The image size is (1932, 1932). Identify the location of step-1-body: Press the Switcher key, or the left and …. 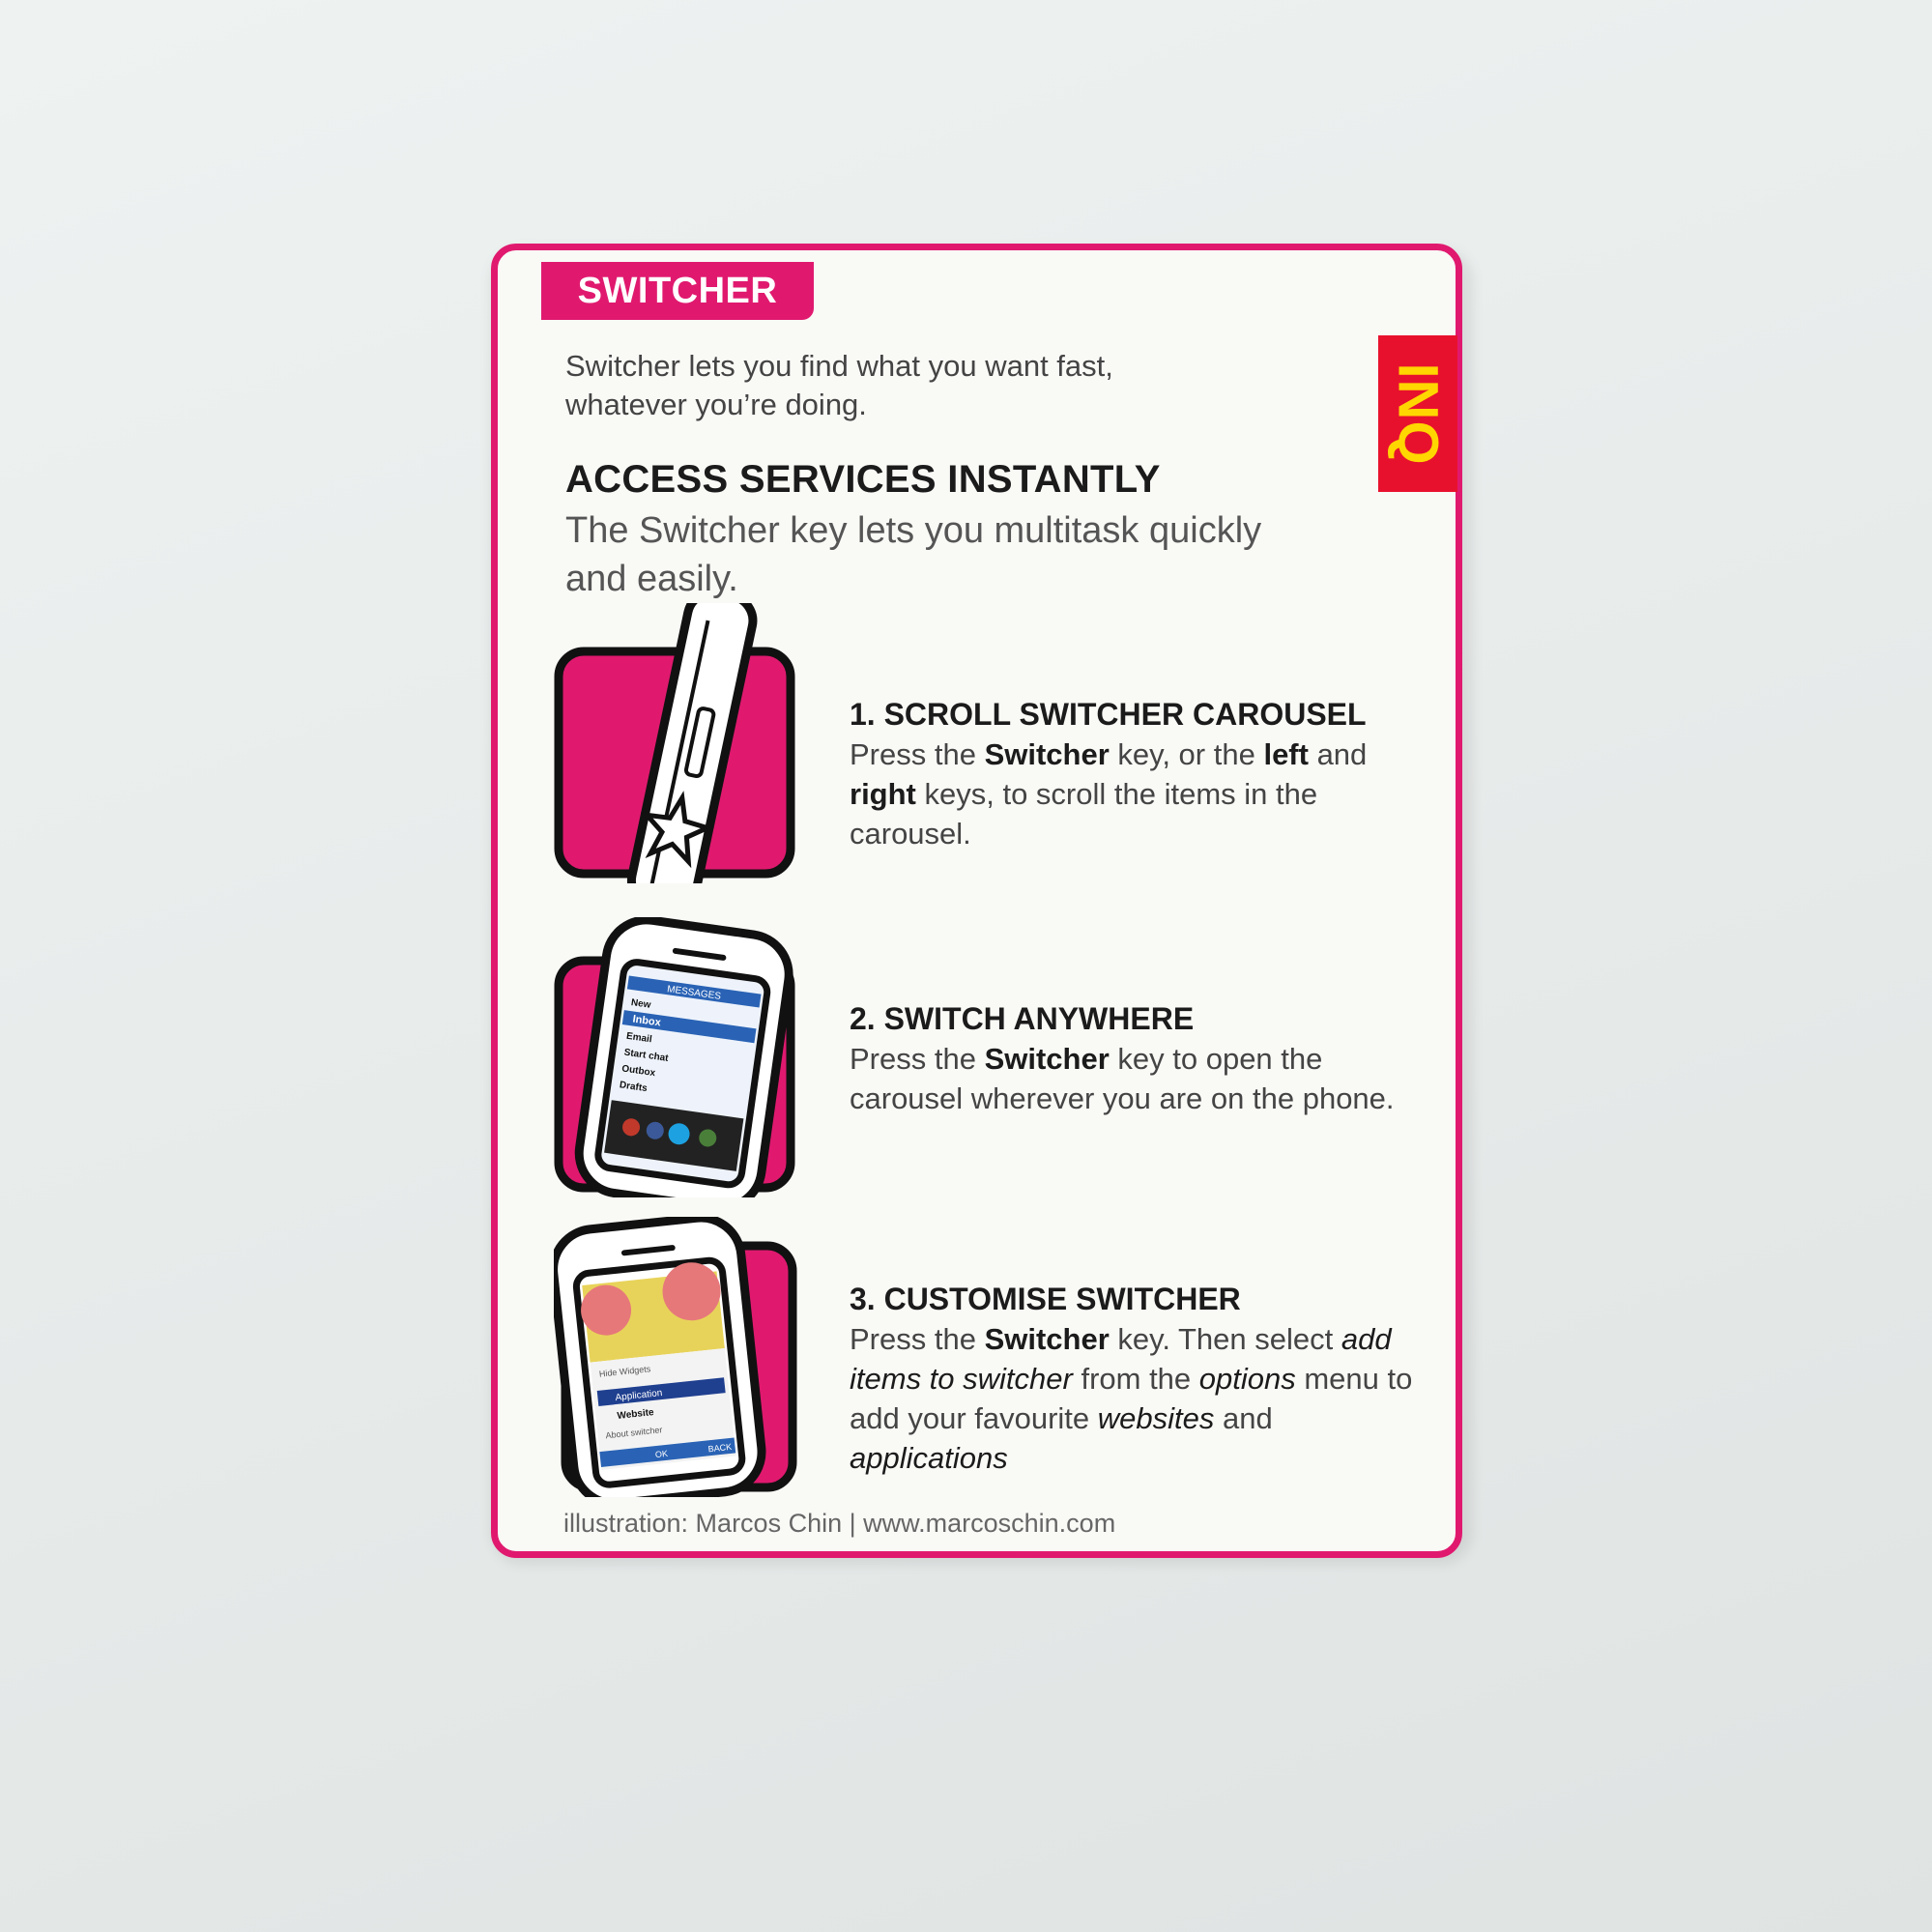
(1109, 794).